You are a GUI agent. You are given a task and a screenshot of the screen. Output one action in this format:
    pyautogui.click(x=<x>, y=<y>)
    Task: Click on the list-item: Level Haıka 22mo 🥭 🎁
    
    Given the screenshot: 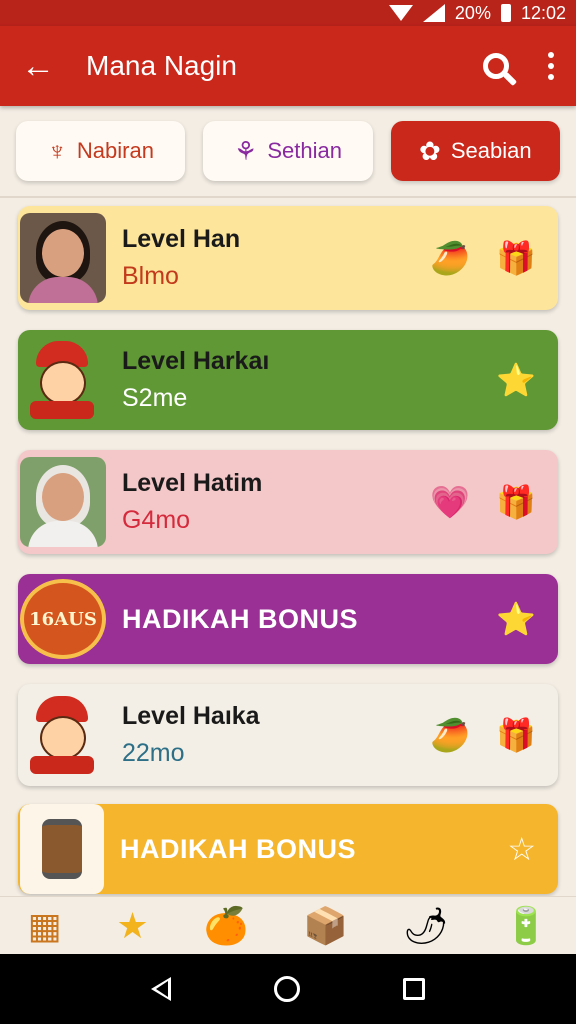 What is the action you would take?
    pyautogui.click(x=288, y=735)
    